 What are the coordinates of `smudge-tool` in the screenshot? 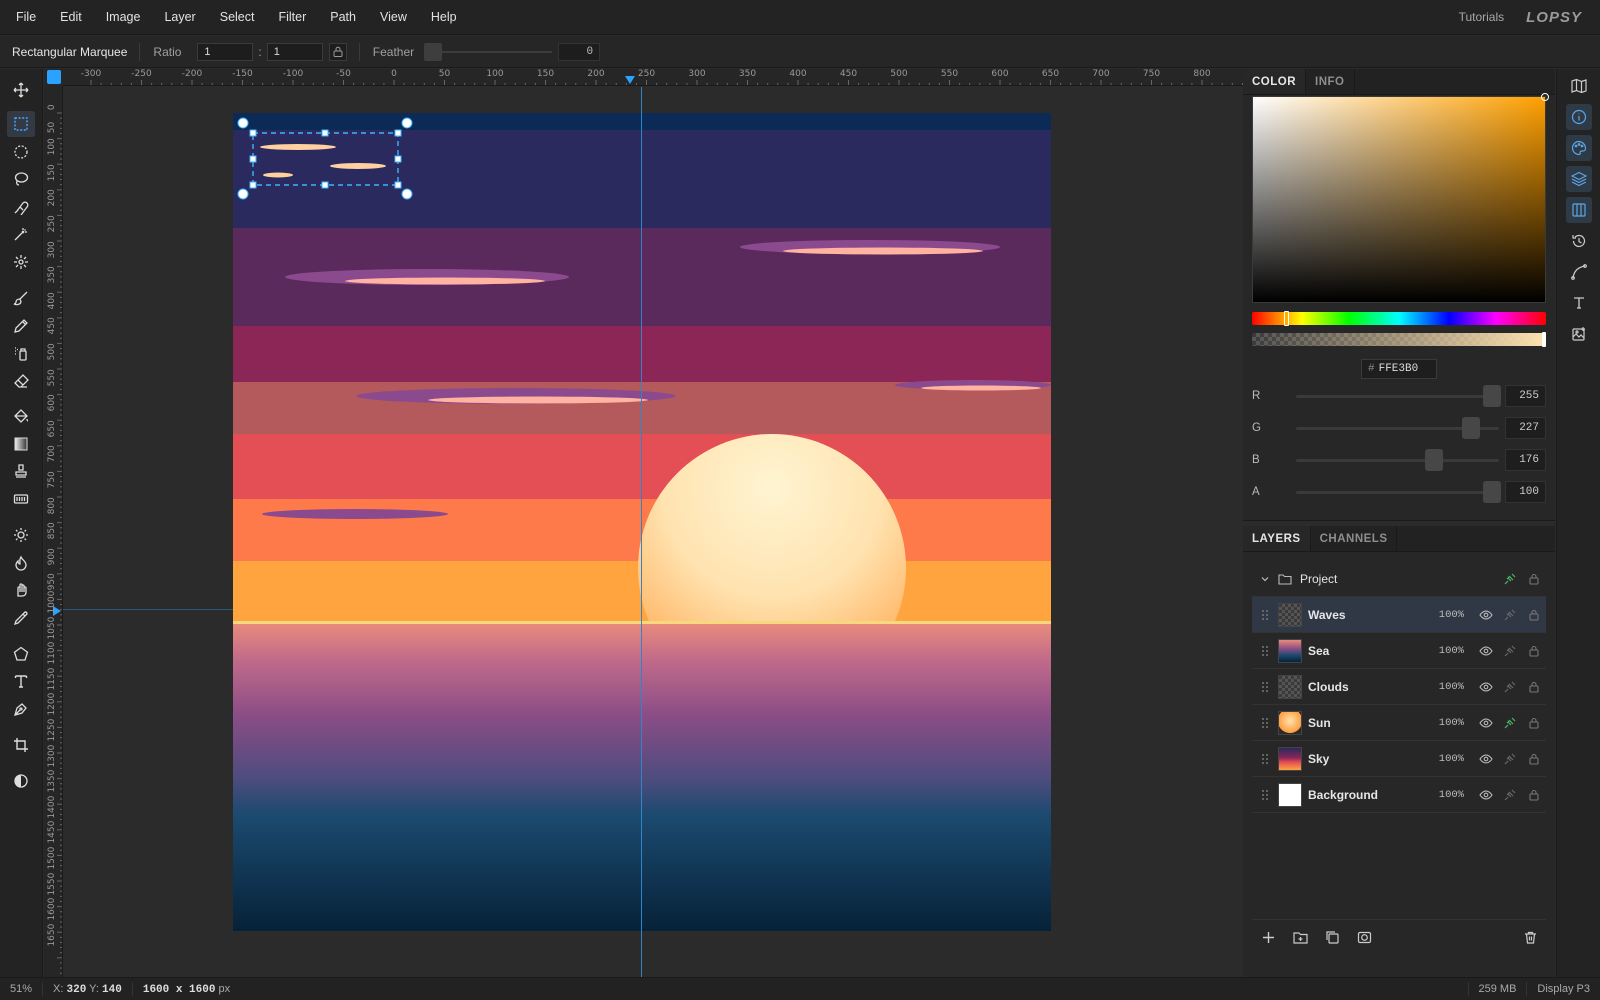 It's located at (21, 590).